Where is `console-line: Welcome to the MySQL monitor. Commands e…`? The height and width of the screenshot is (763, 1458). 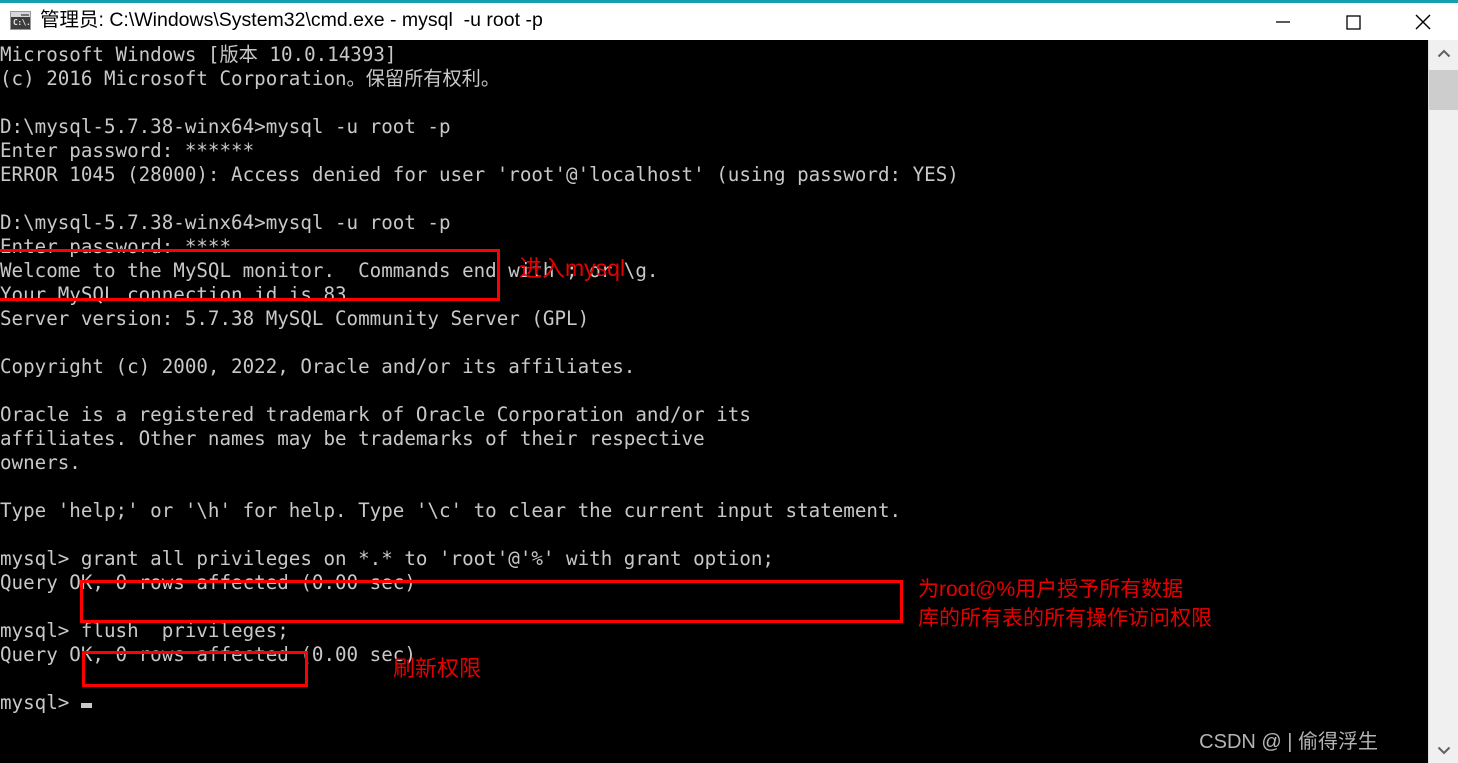 console-line: Welcome to the MySQL monitor. Commands e… is located at coordinates (329, 270).